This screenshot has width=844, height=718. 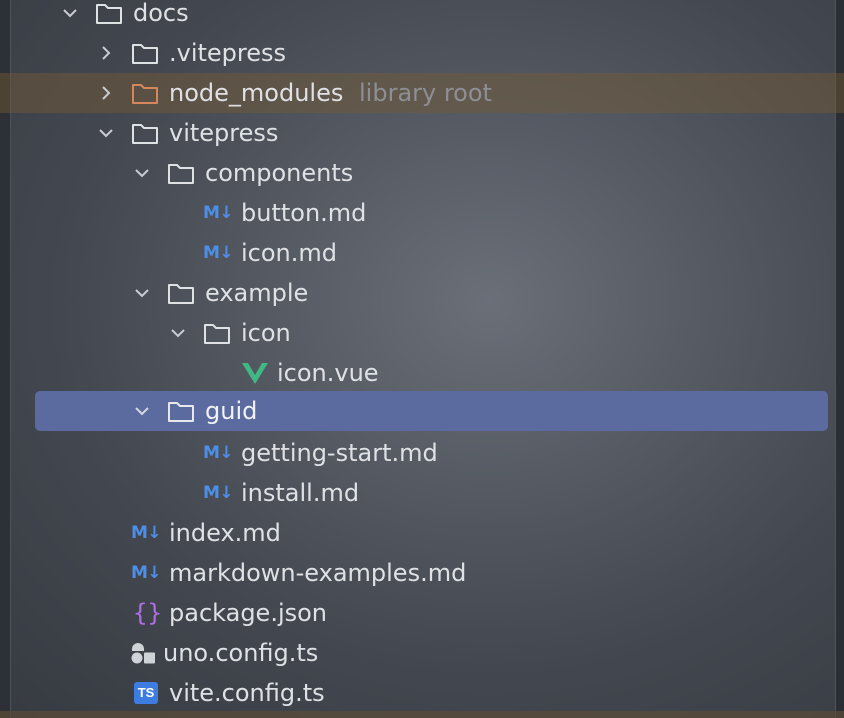 I want to click on tree-row-vite-config-ts: TS vite.config.ts, so click(x=422, y=693).